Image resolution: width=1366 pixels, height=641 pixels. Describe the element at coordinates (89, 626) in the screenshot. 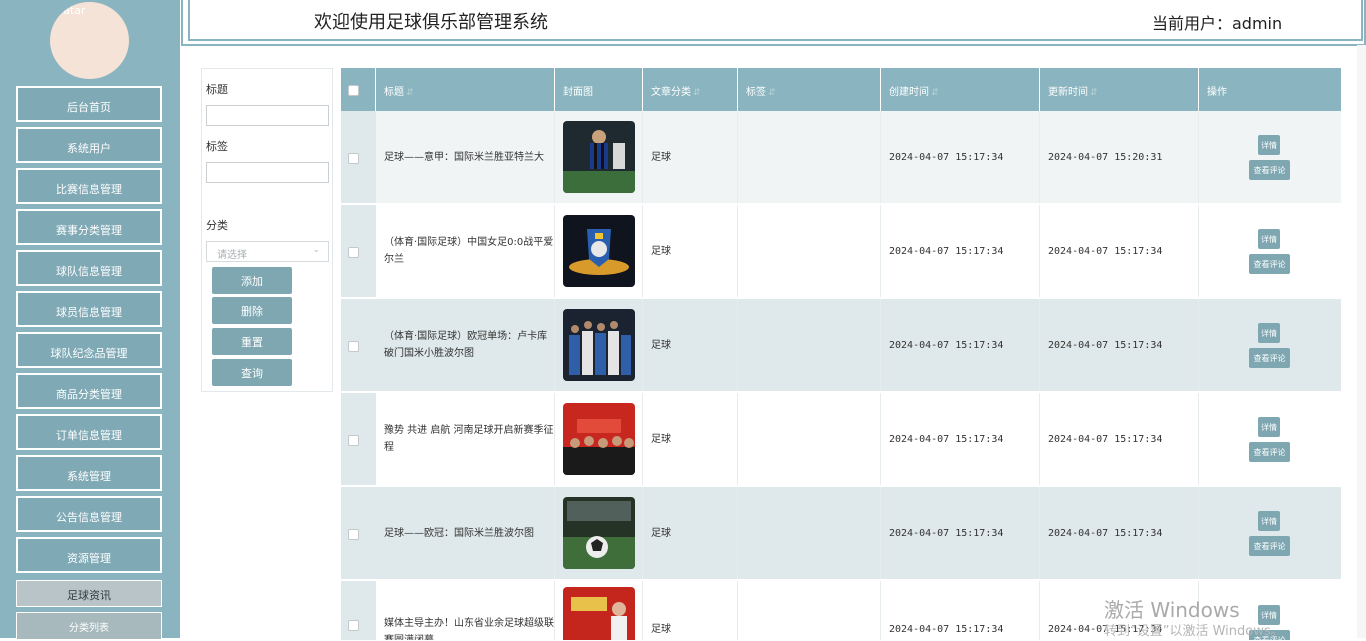

I see `sidebar-subitem-category-list: 分类列表` at that location.